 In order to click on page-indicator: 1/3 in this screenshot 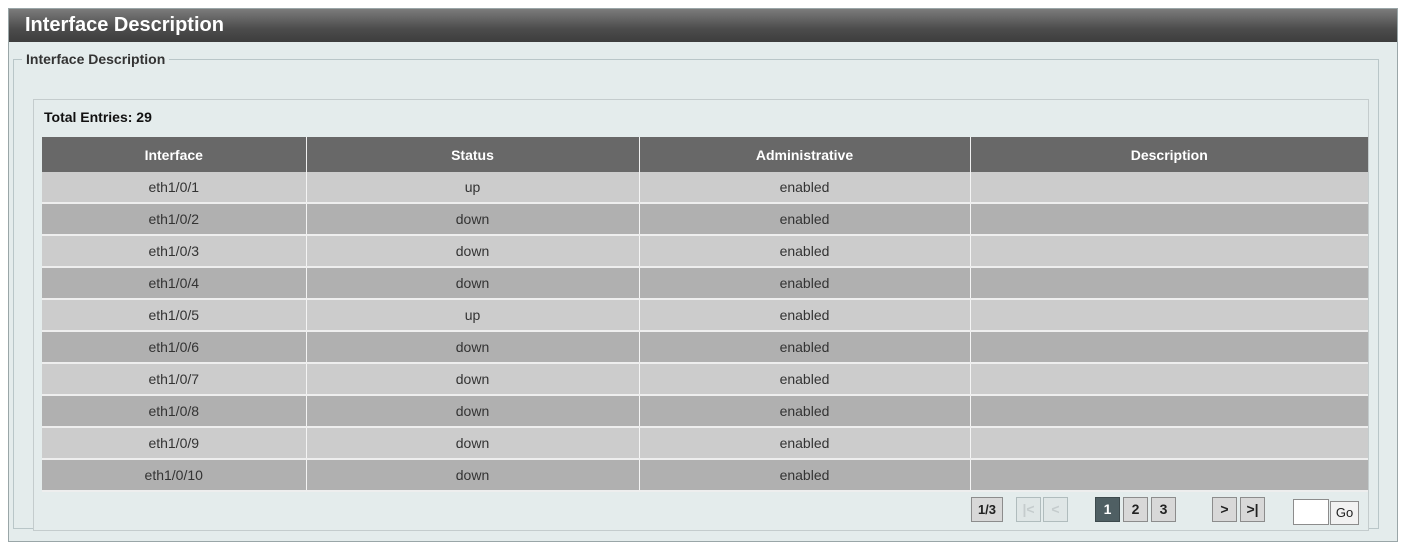, I will do `click(987, 509)`.